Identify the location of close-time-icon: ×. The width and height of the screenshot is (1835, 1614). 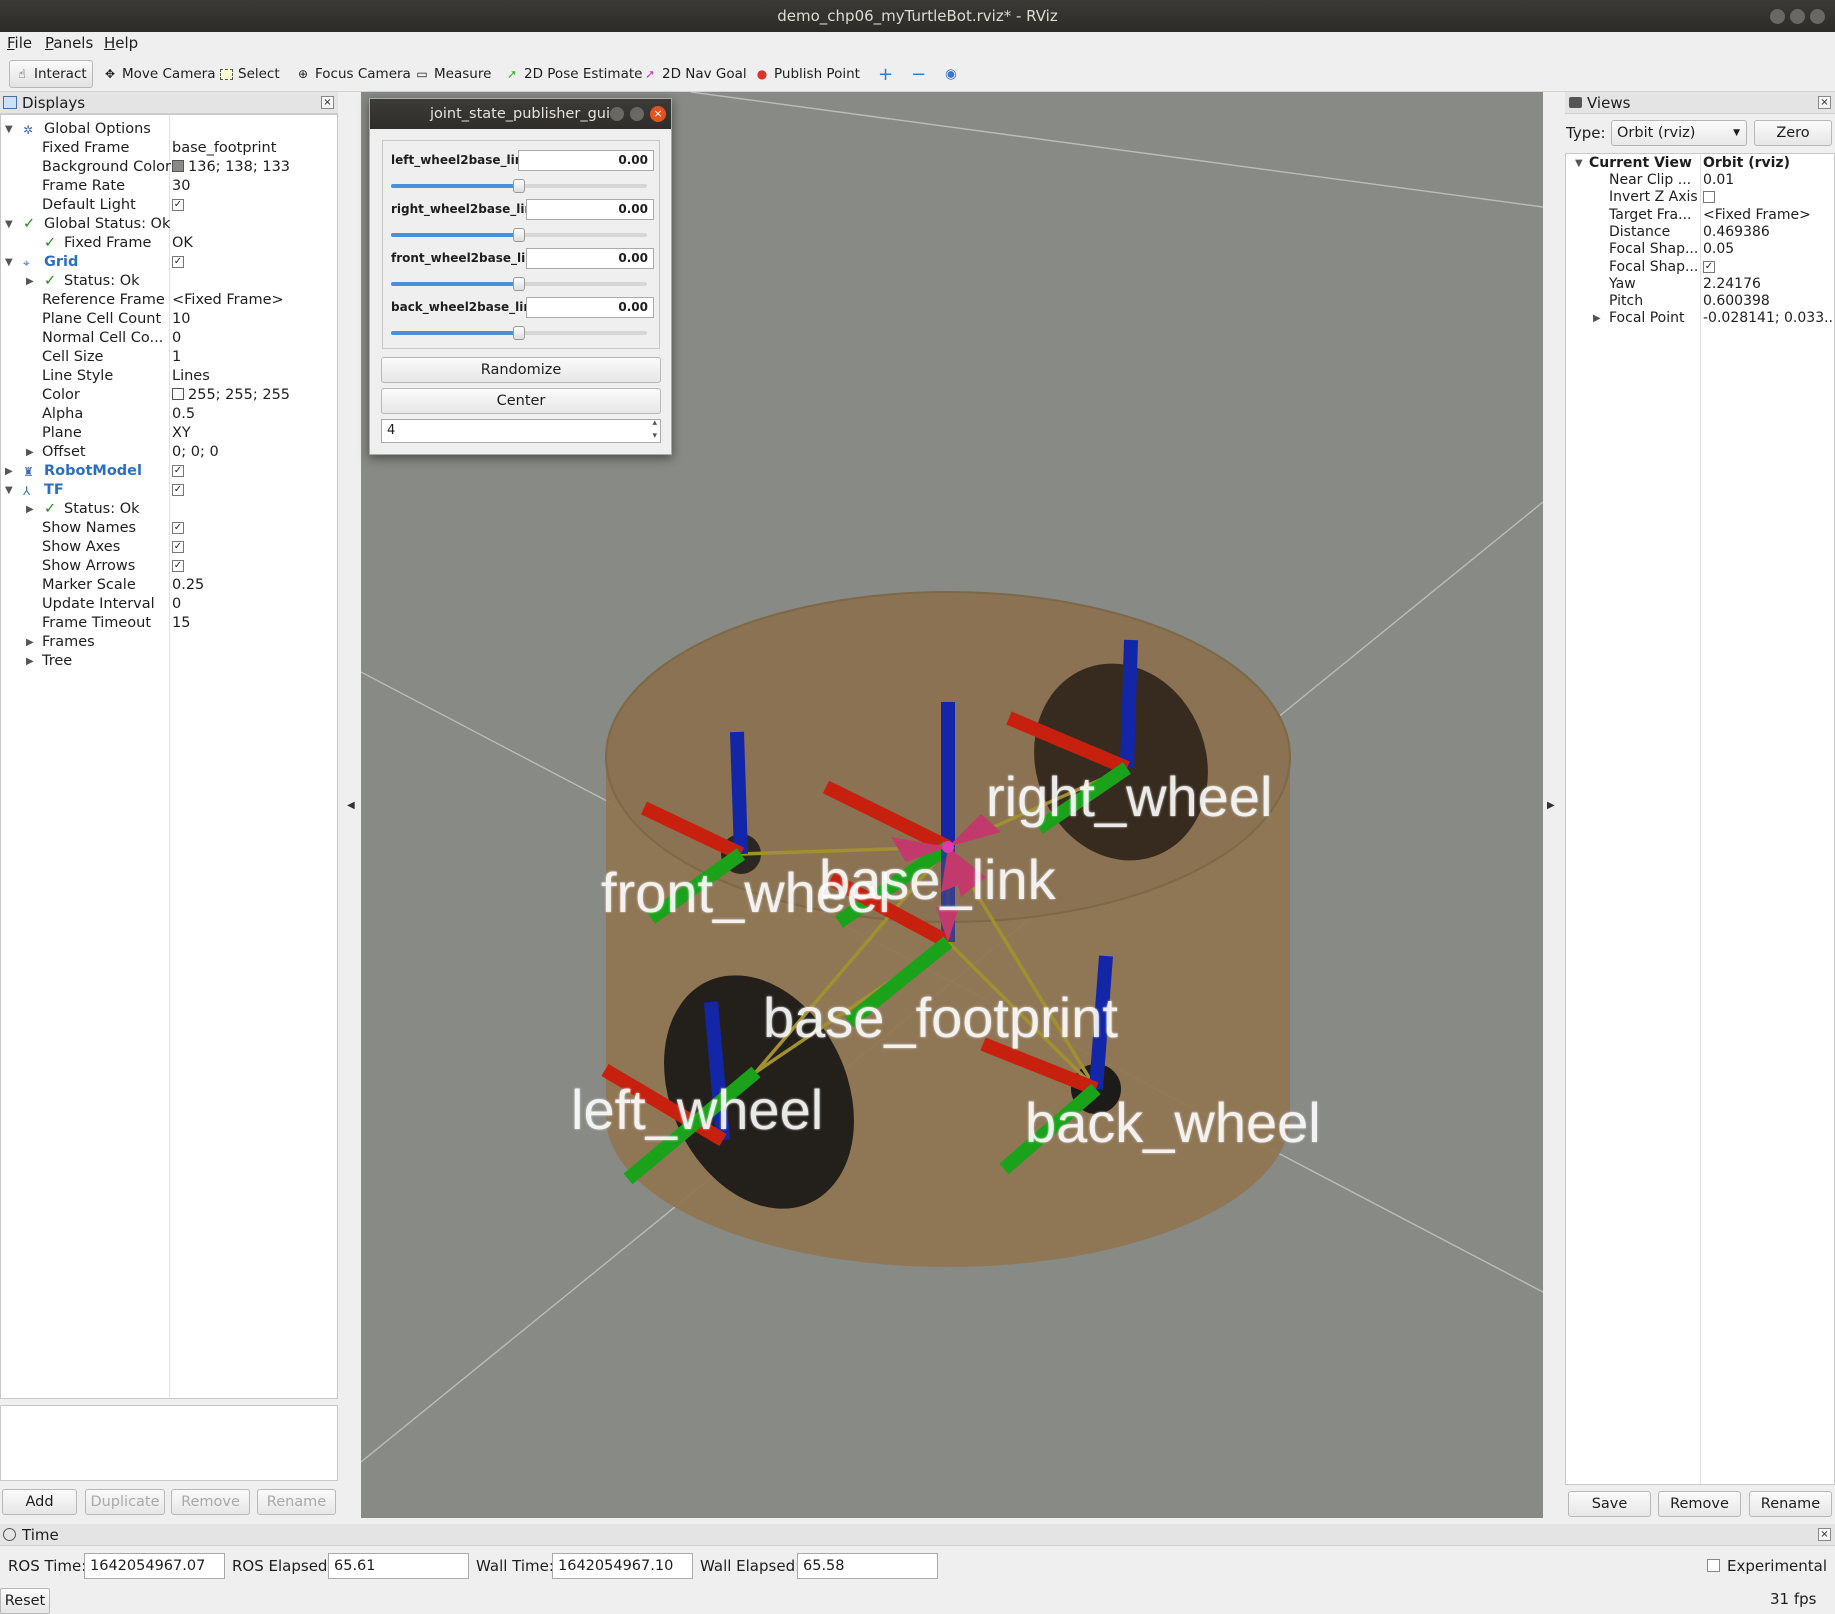
(1824, 1534).